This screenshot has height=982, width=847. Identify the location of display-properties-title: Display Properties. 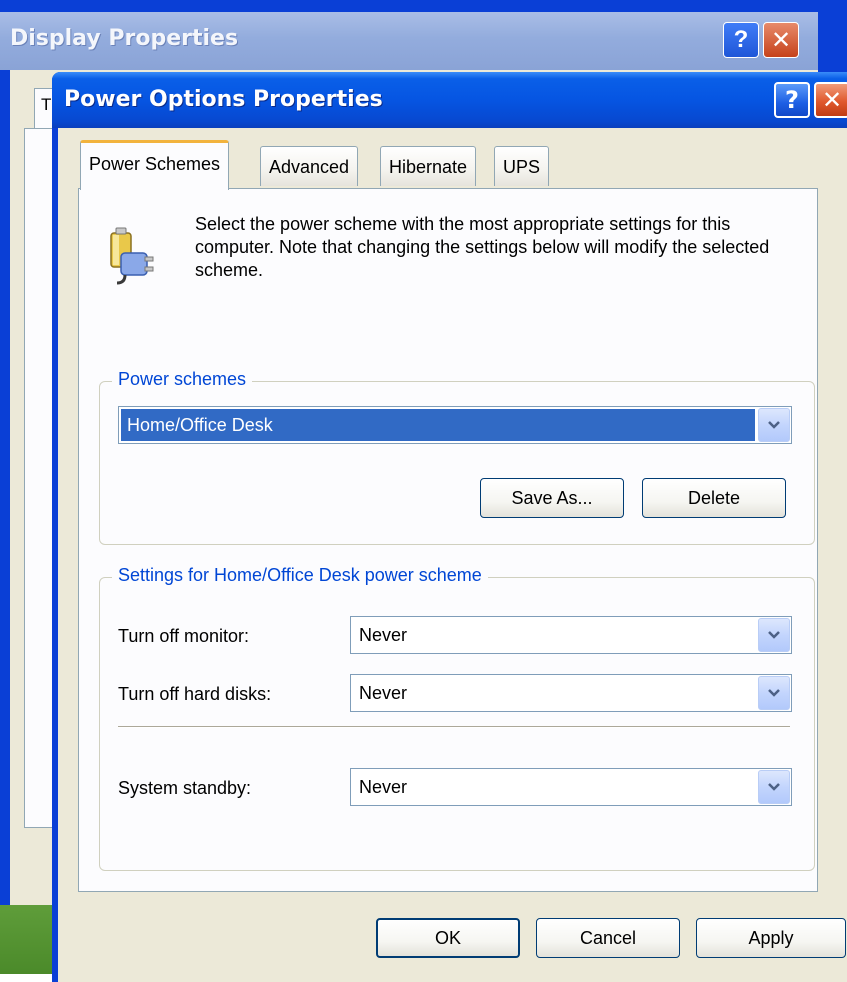
(124, 38).